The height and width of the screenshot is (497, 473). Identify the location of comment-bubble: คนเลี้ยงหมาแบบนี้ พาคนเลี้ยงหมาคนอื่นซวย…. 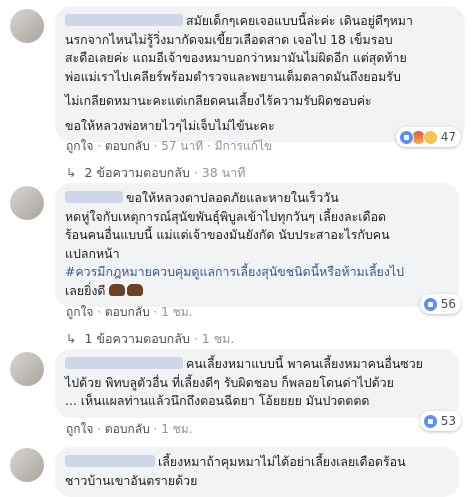
(257, 383).